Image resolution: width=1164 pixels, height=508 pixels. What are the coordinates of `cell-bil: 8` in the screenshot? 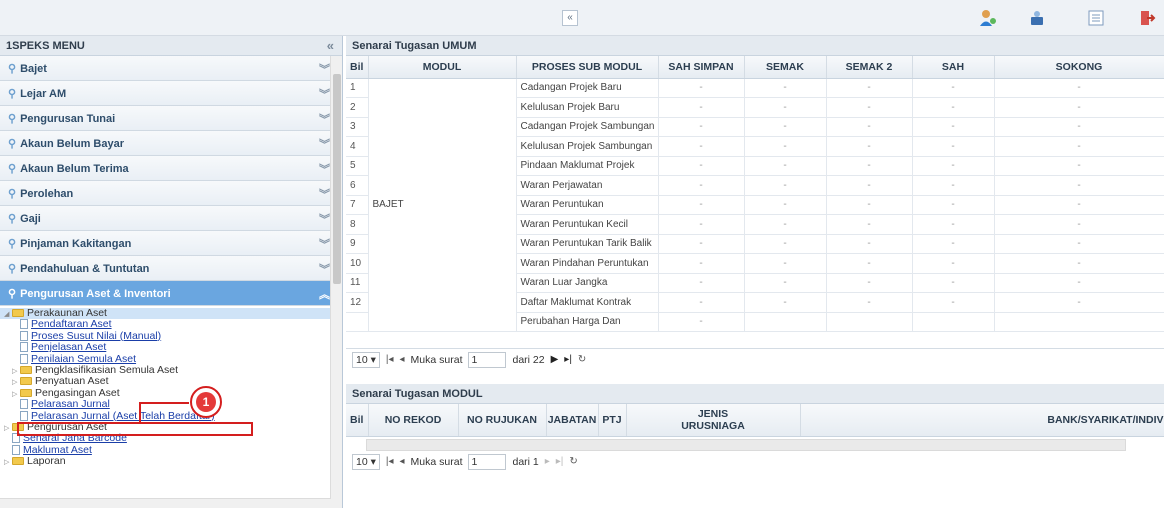 It's located at (357, 224).